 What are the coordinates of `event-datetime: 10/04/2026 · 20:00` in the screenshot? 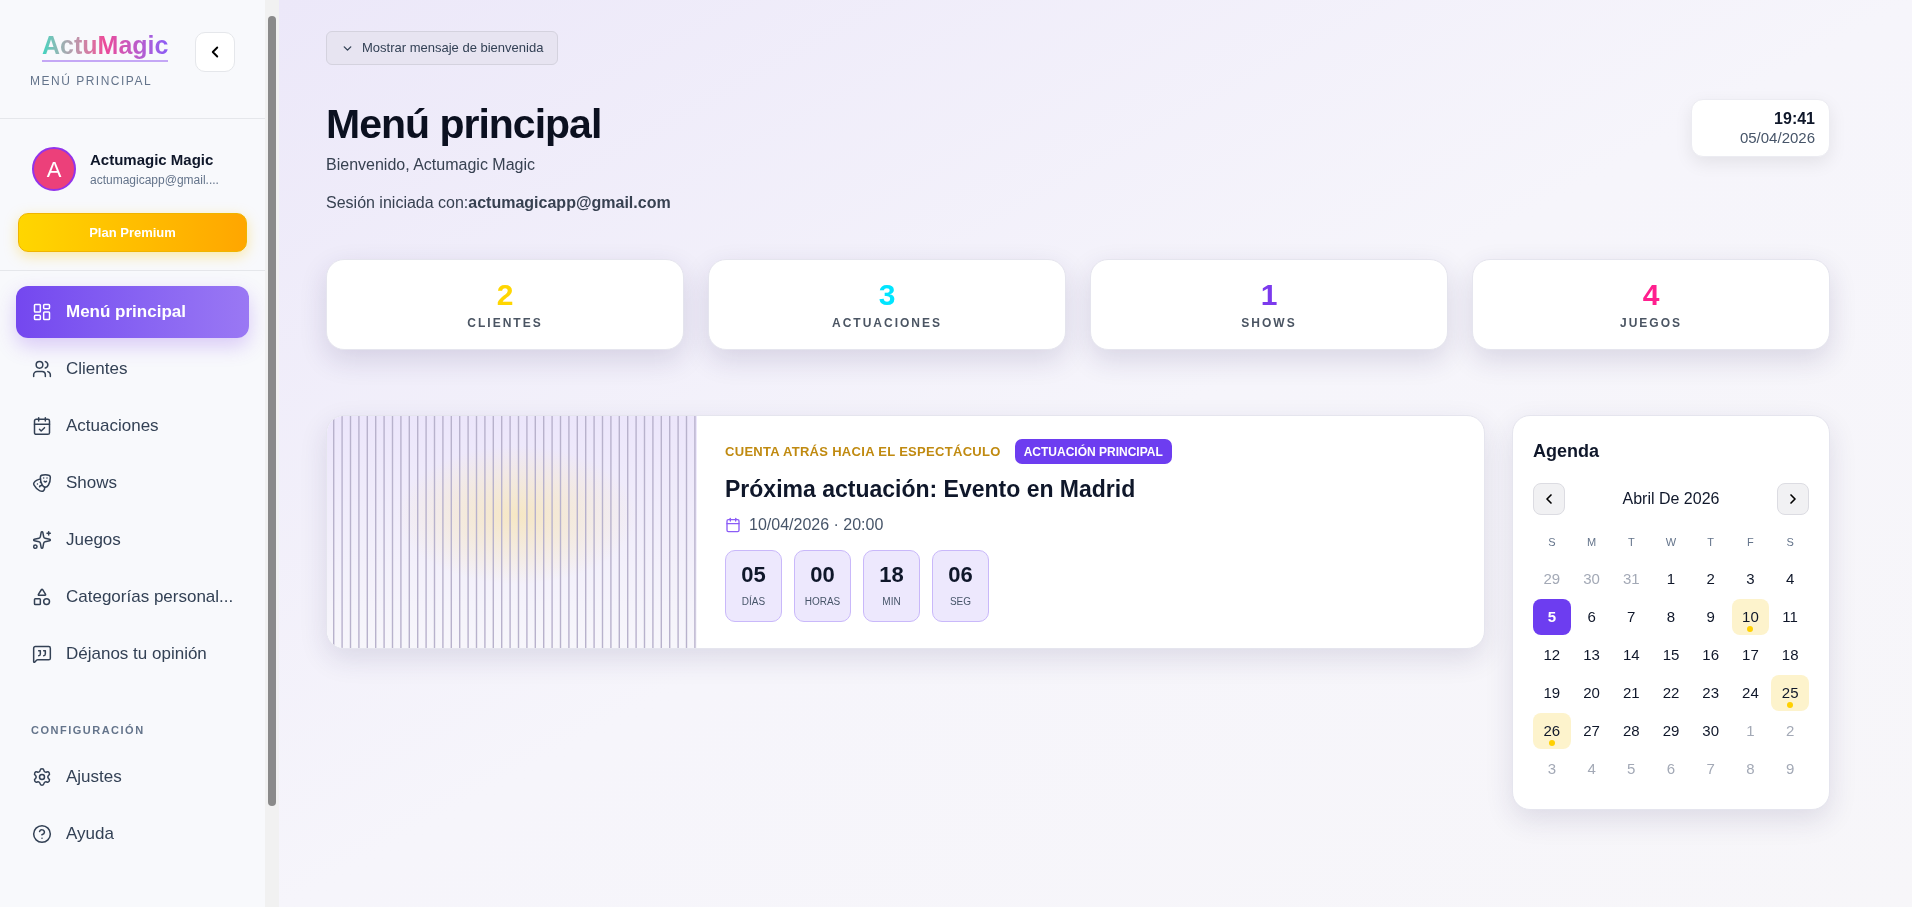 It's located at (816, 524).